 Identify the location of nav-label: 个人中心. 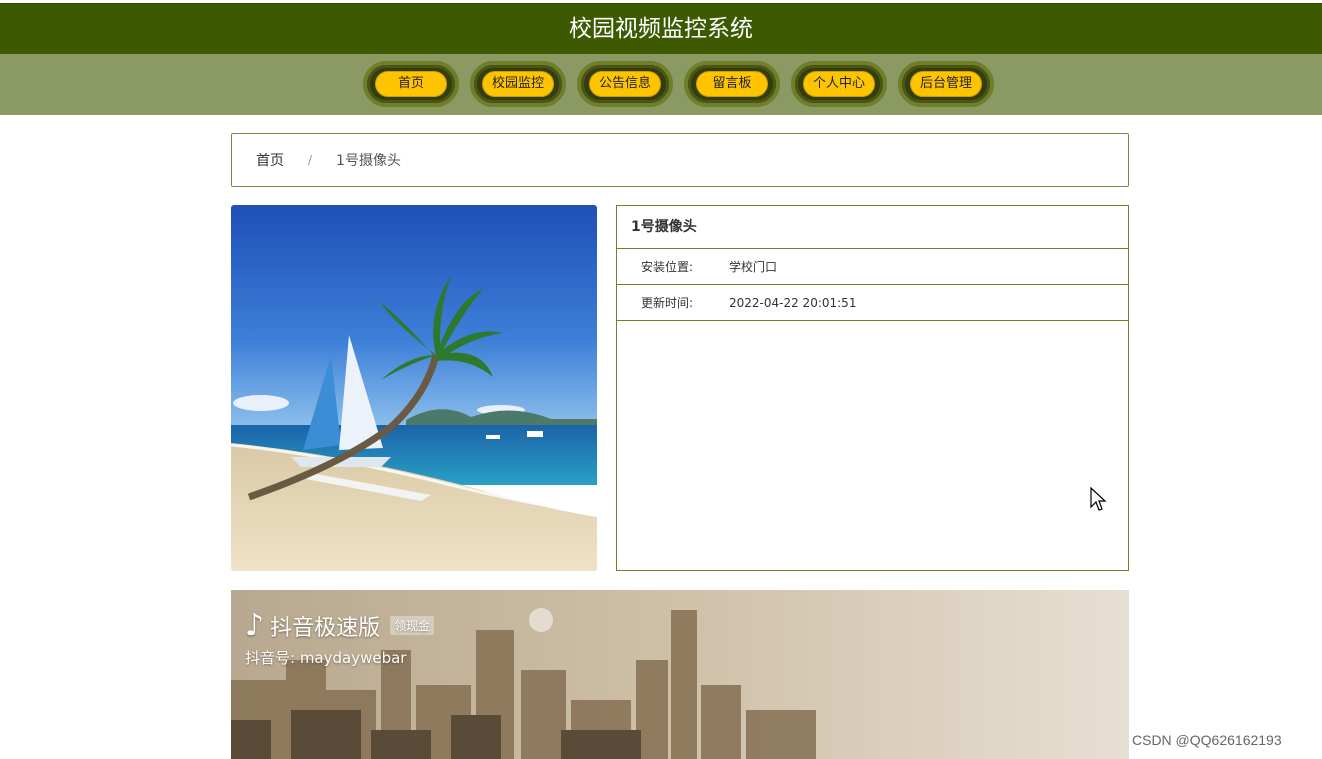
(839, 84).